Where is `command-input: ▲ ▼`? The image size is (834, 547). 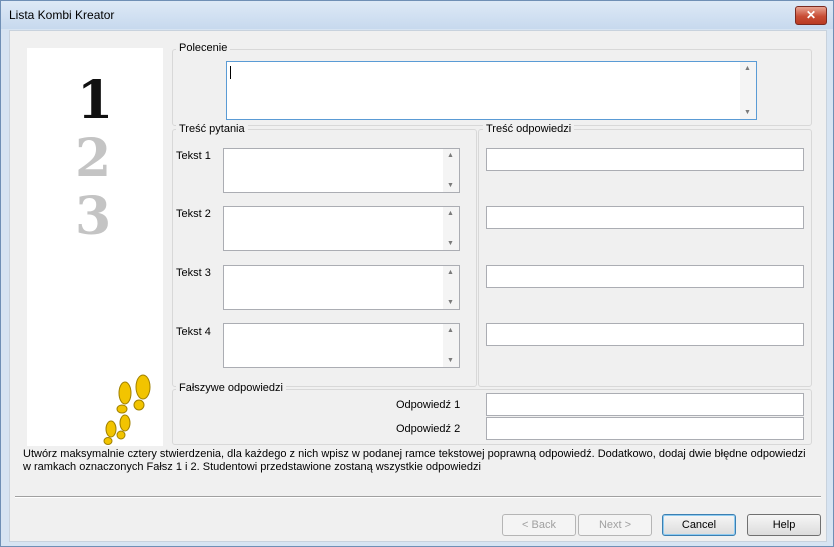
command-input: ▲ ▼ is located at coordinates (491, 90).